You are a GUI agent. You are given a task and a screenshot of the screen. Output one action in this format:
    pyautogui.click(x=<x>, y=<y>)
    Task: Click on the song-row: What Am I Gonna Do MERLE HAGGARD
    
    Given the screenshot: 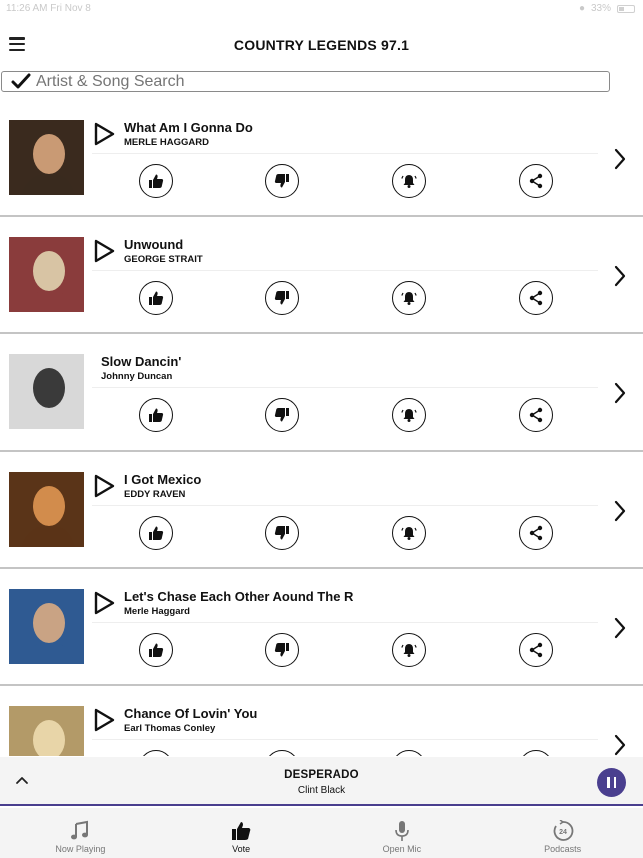 What is the action you would take?
    pyautogui.click(x=321, y=159)
    